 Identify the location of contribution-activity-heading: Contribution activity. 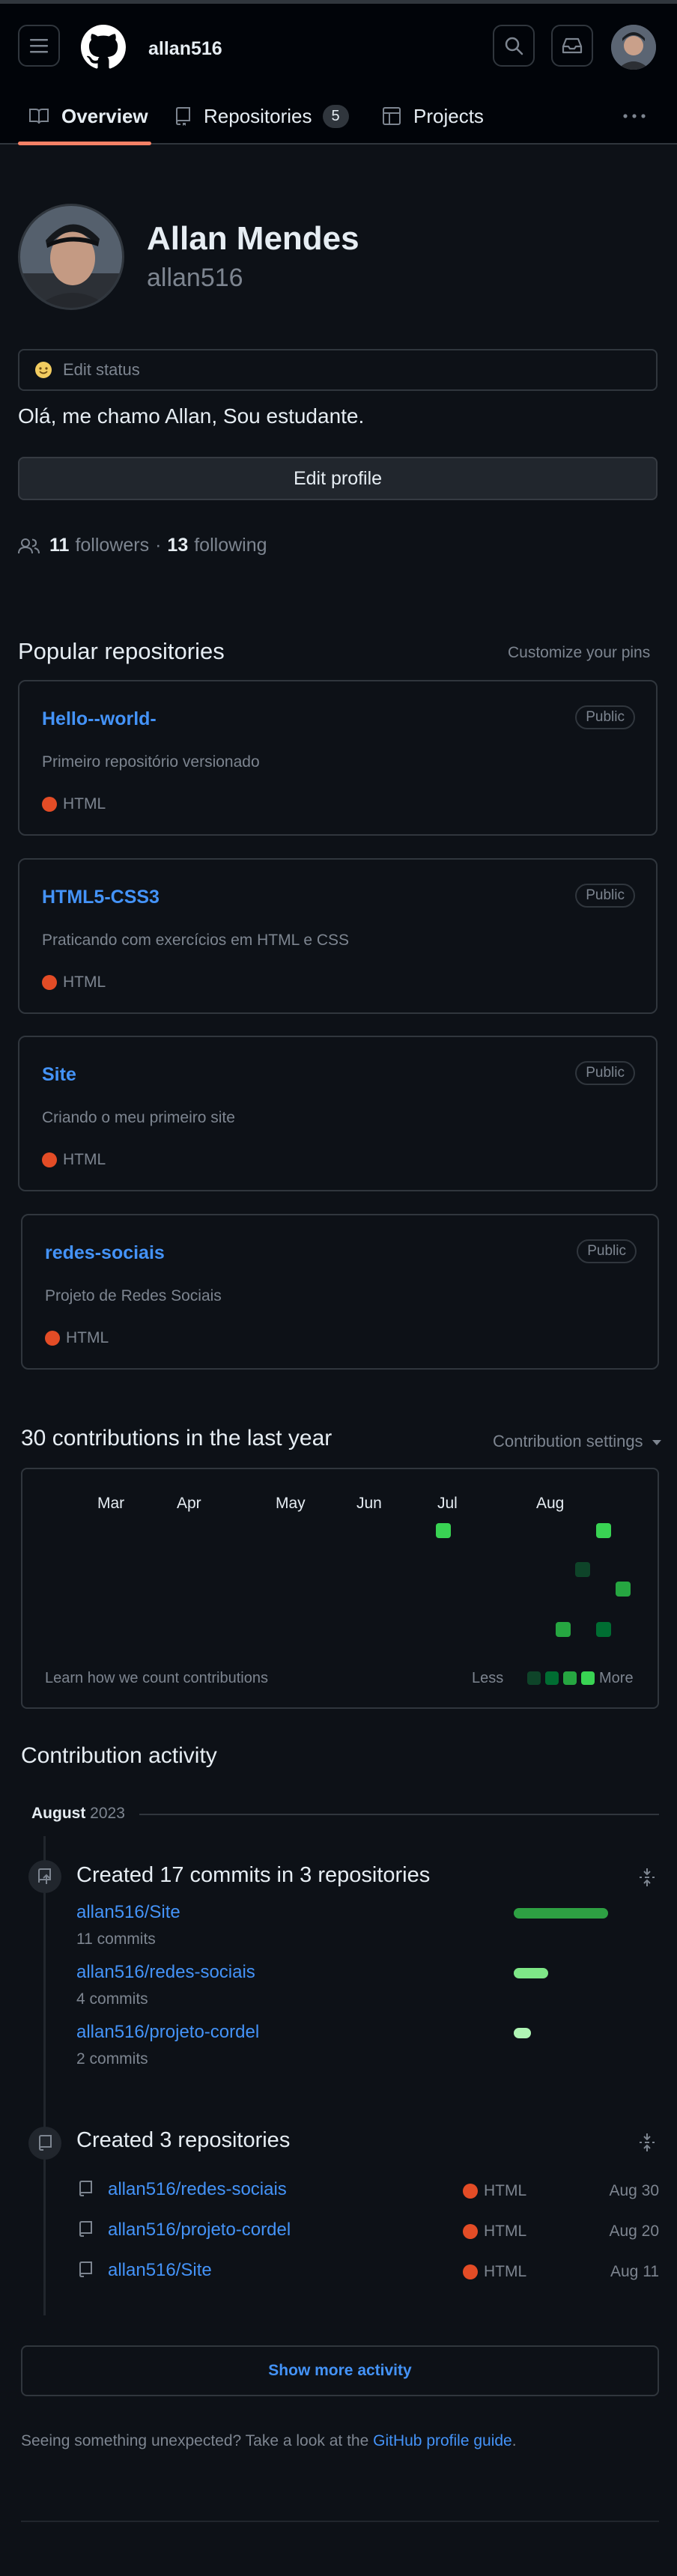
(119, 1755).